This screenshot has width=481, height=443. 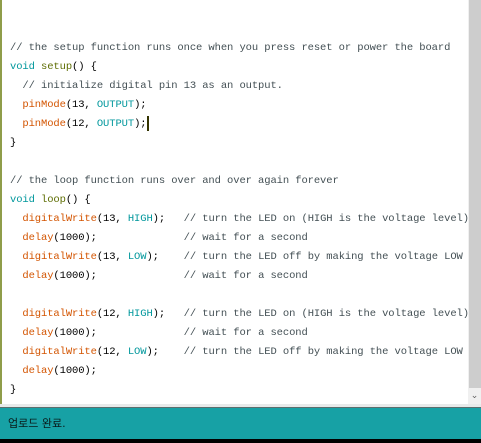 What do you see at coordinates (239, 124) in the screenshot?
I see `code-line: pinMode(12, OUTPUT);` at bounding box center [239, 124].